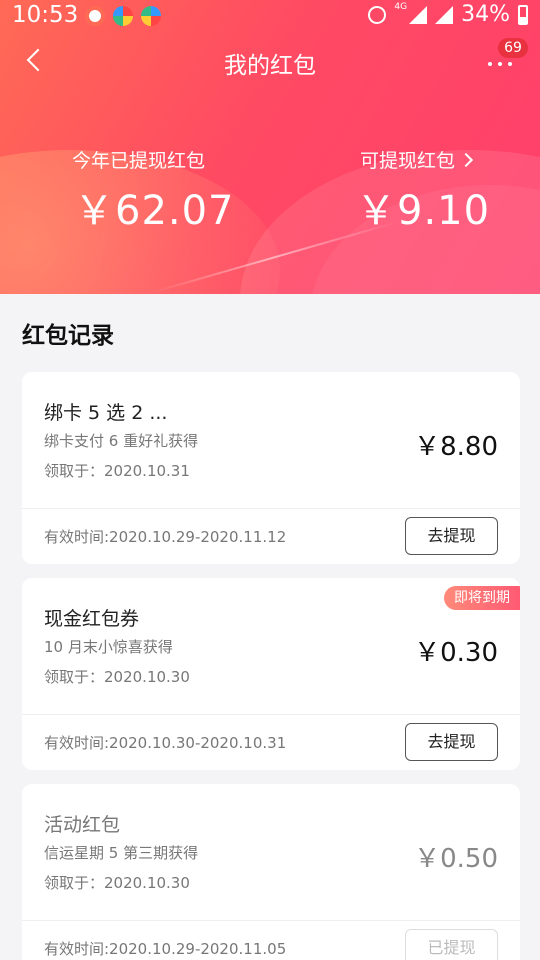 The height and width of the screenshot is (960, 540). What do you see at coordinates (117, 471) in the screenshot?
I see `record-date: 领取于：2020.10.31` at bounding box center [117, 471].